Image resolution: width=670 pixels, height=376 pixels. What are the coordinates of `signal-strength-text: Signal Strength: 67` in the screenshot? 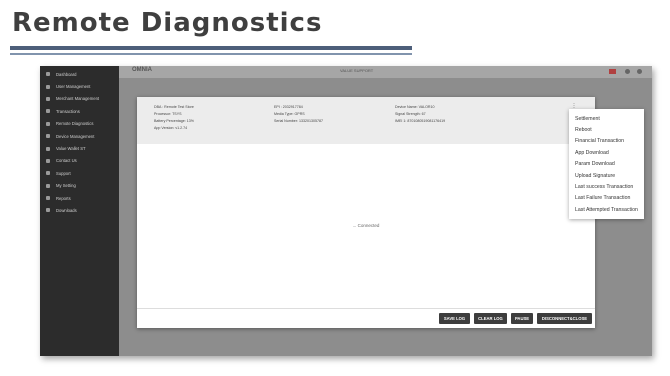 It's located at (410, 114).